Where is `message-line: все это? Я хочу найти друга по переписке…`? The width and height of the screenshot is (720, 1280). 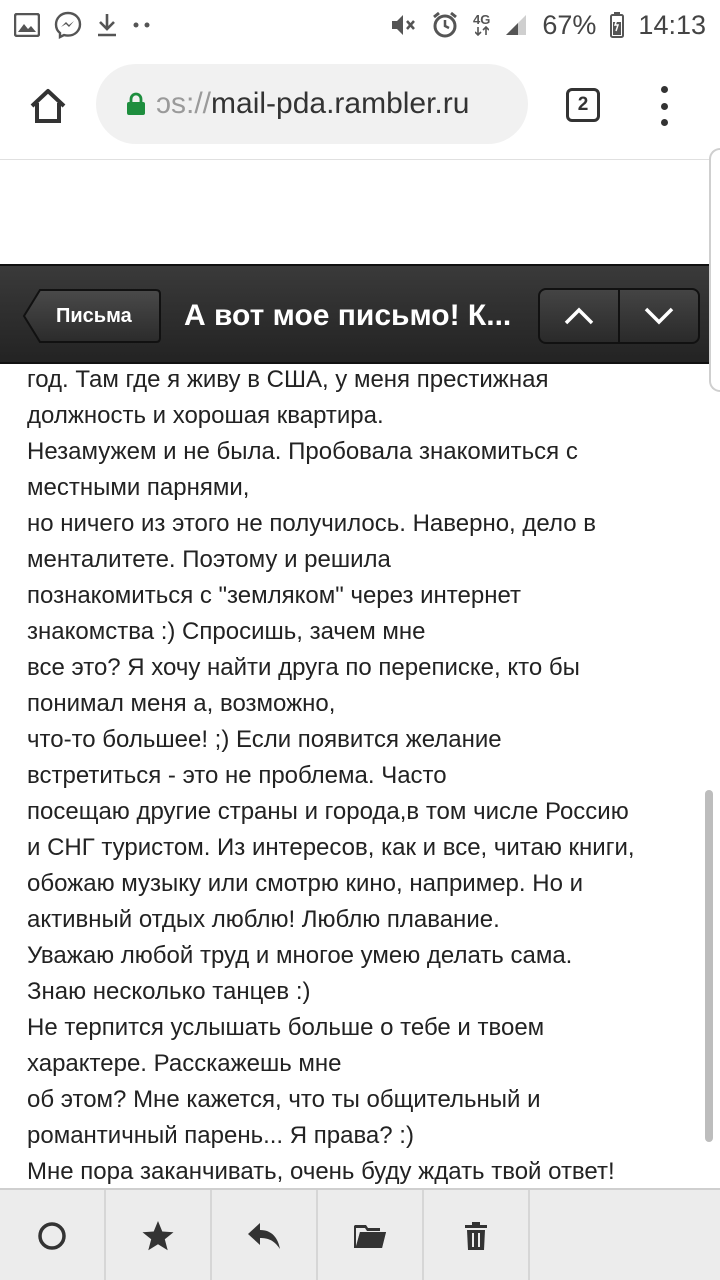 message-line: все это? Я хочу найти друга по переписке… is located at coordinates (303, 667).